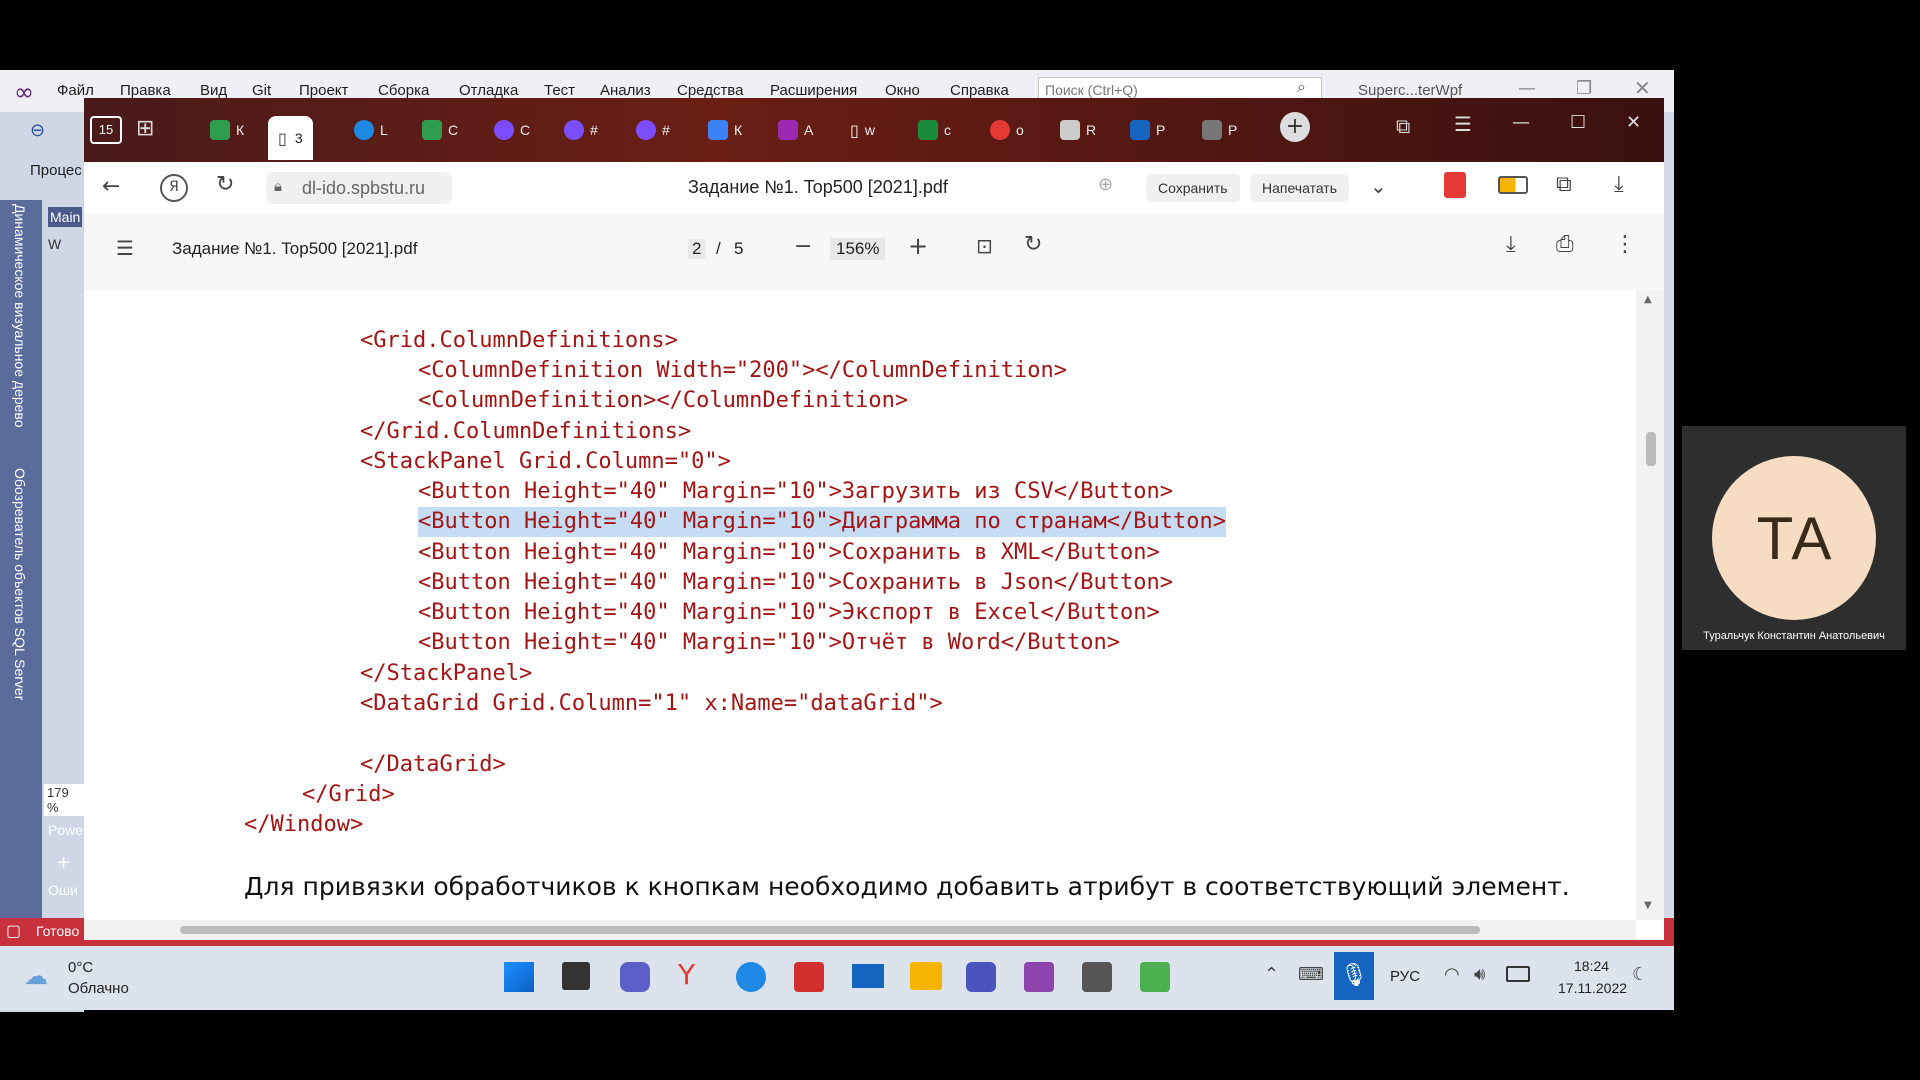 Image resolution: width=1920 pixels, height=1080 pixels. What do you see at coordinates (1452, 974) in the screenshot?
I see `wifi-icon: ◠` at bounding box center [1452, 974].